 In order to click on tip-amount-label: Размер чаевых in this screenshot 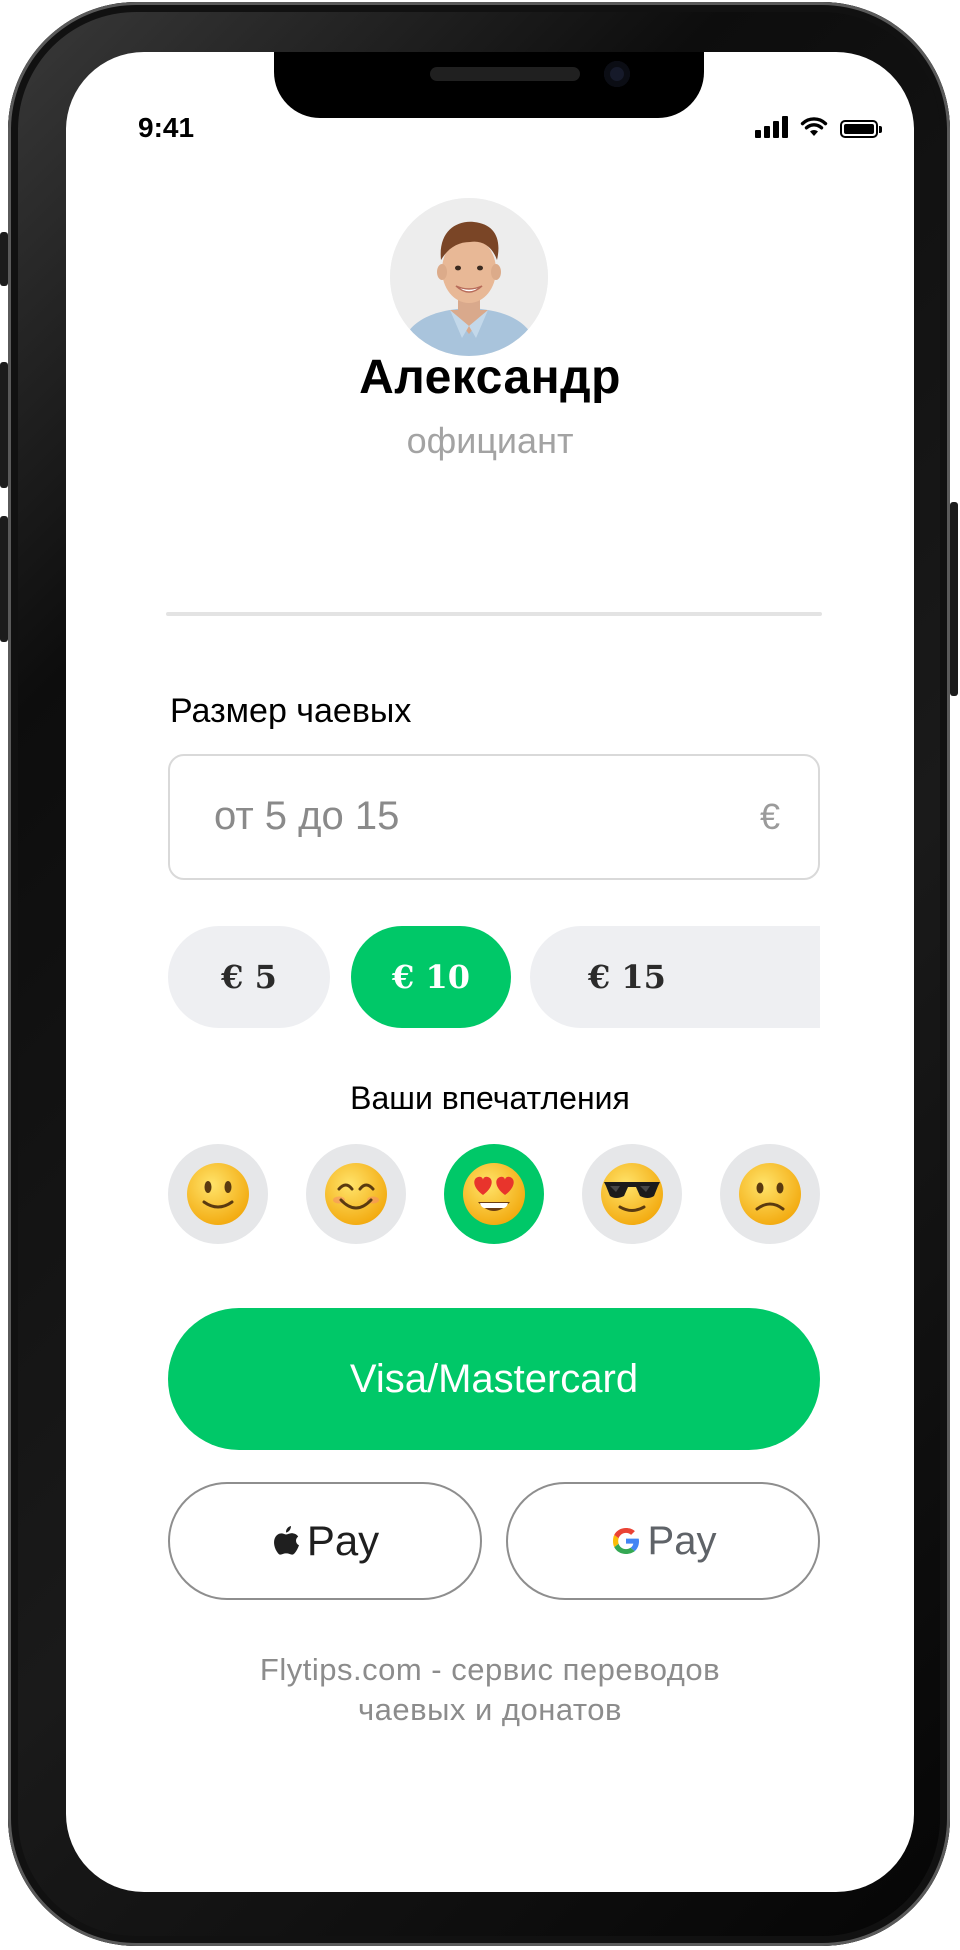, I will do `click(291, 711)`.